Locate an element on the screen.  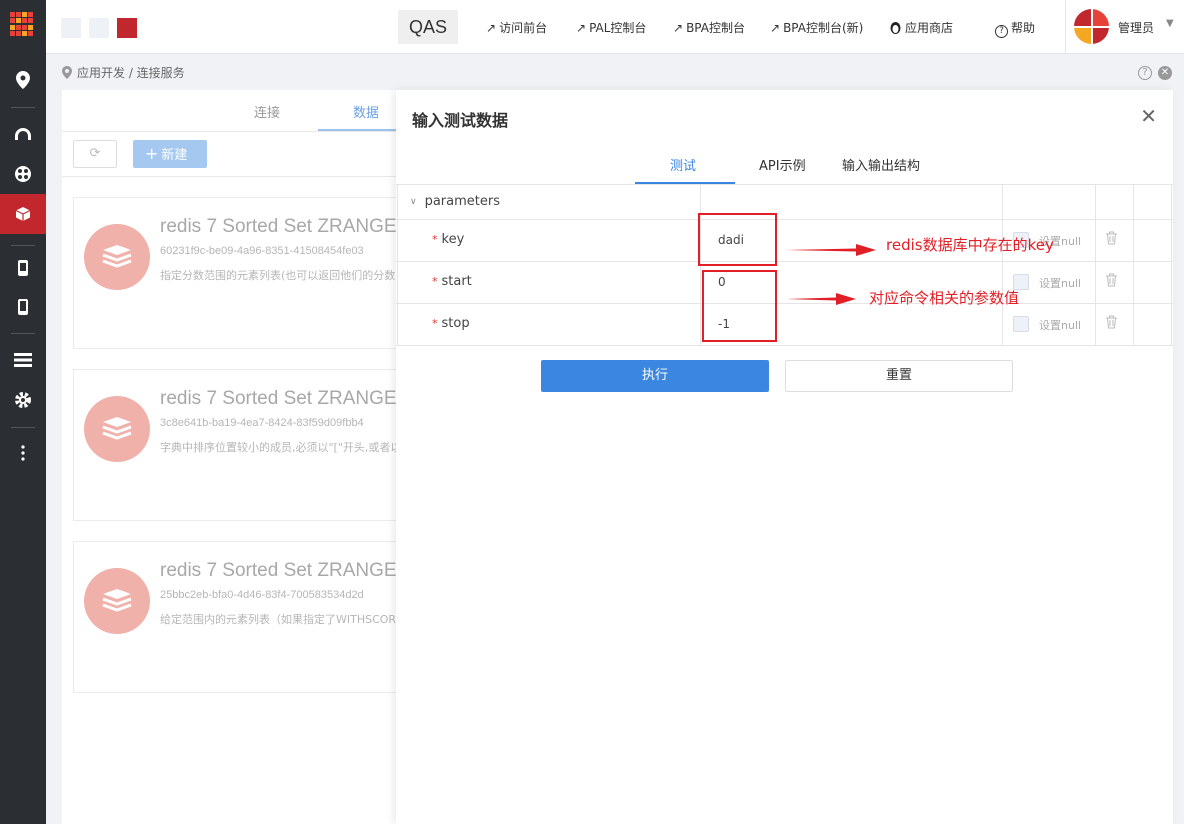
parameters-group: ∨ parameters is located at coordinates (455, 201).